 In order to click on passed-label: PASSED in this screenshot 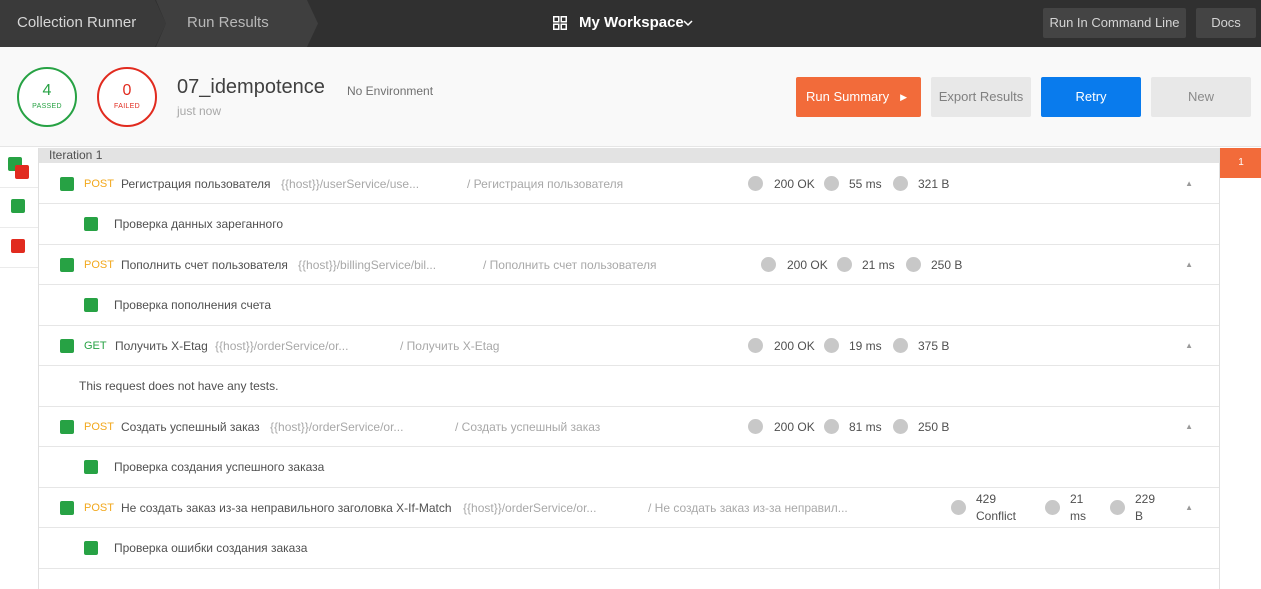, I will do `click(47, 106)`.